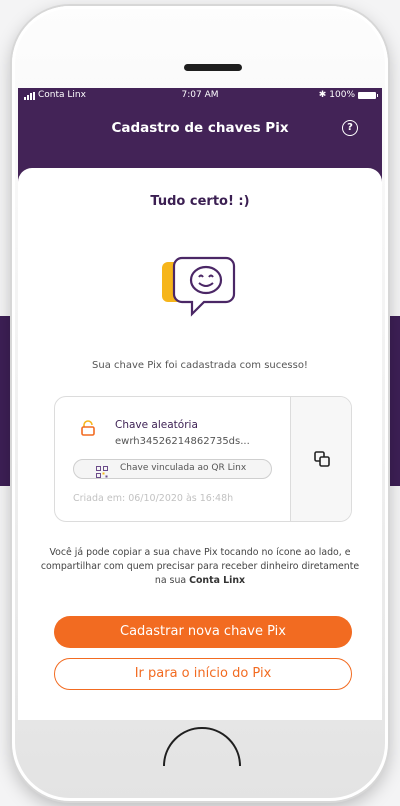 This screenshot has height=806, width=400. Describe the element at coordinates (88, 428) in the screenshot. I see `lock-icon` at that location.